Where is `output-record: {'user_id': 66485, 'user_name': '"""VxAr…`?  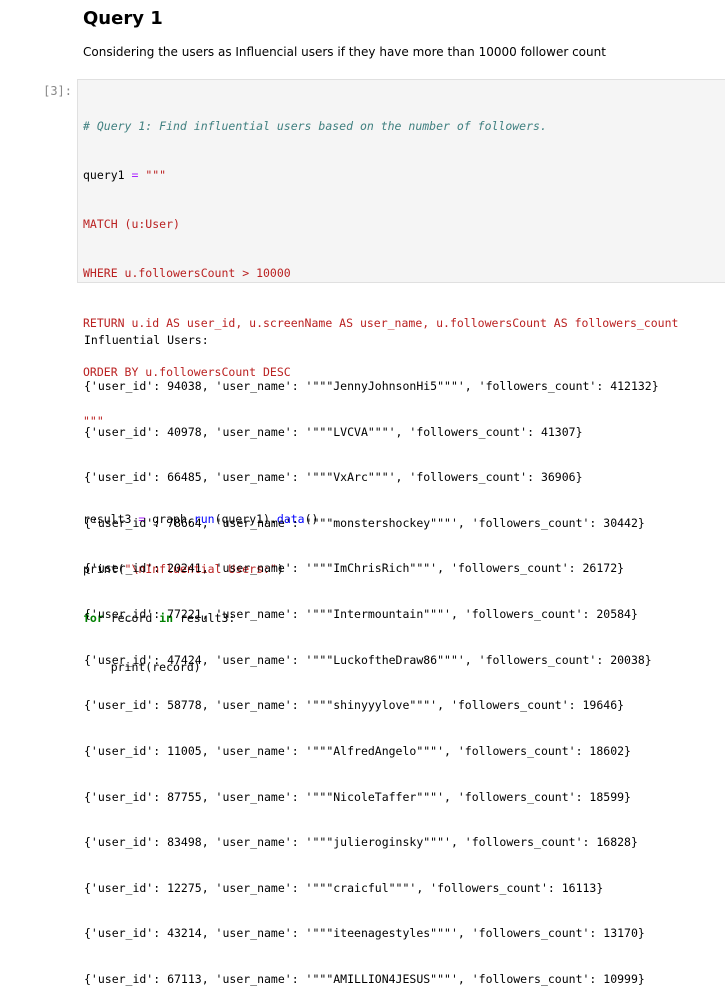 output-record: {'user_id': 66485, 'user_name': '"""VxAr… is located at coordinates (333, 477).